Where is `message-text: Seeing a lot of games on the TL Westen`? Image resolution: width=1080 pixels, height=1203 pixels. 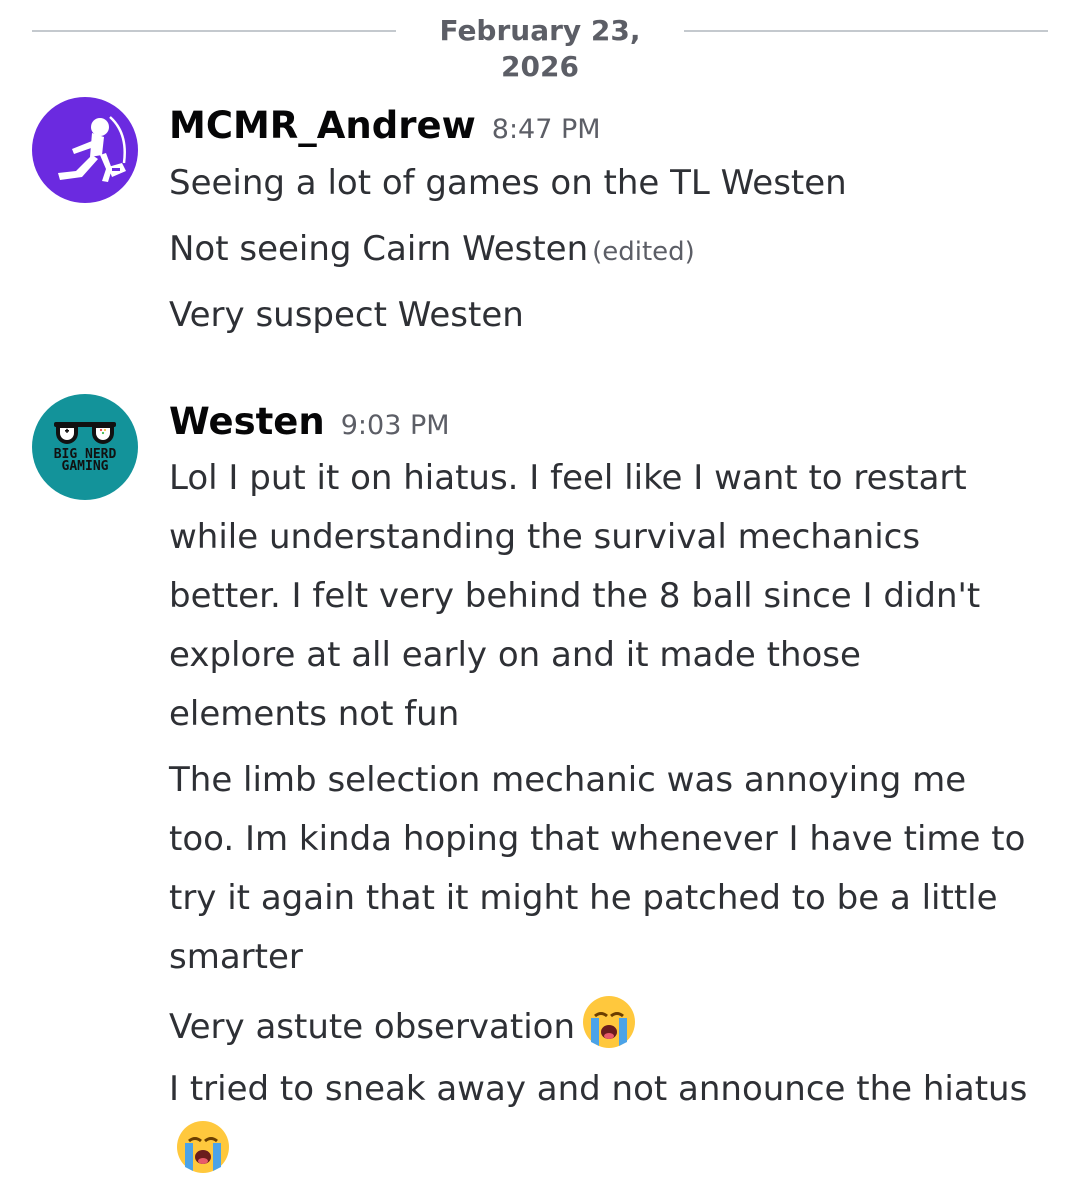 message-text: Seeing a lot of games on the TL Westen is located at coordinates (599, 183).